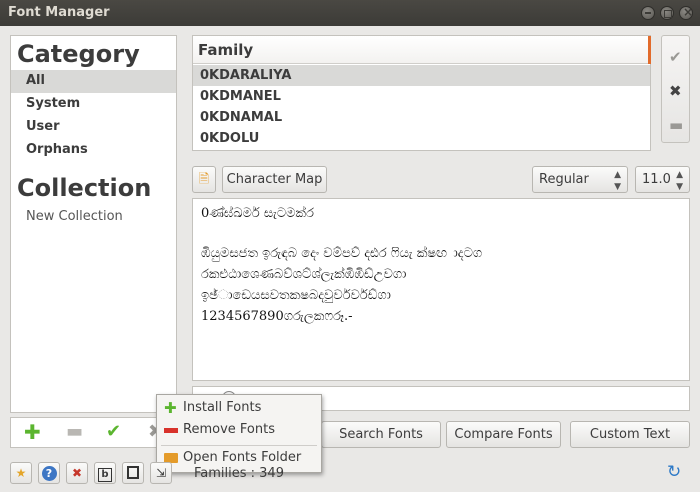  What do you see at coordinates (229, 429) in the screenshot?
I see `menu-item-label: Remove Fonts` at bounding box center [229, 429].